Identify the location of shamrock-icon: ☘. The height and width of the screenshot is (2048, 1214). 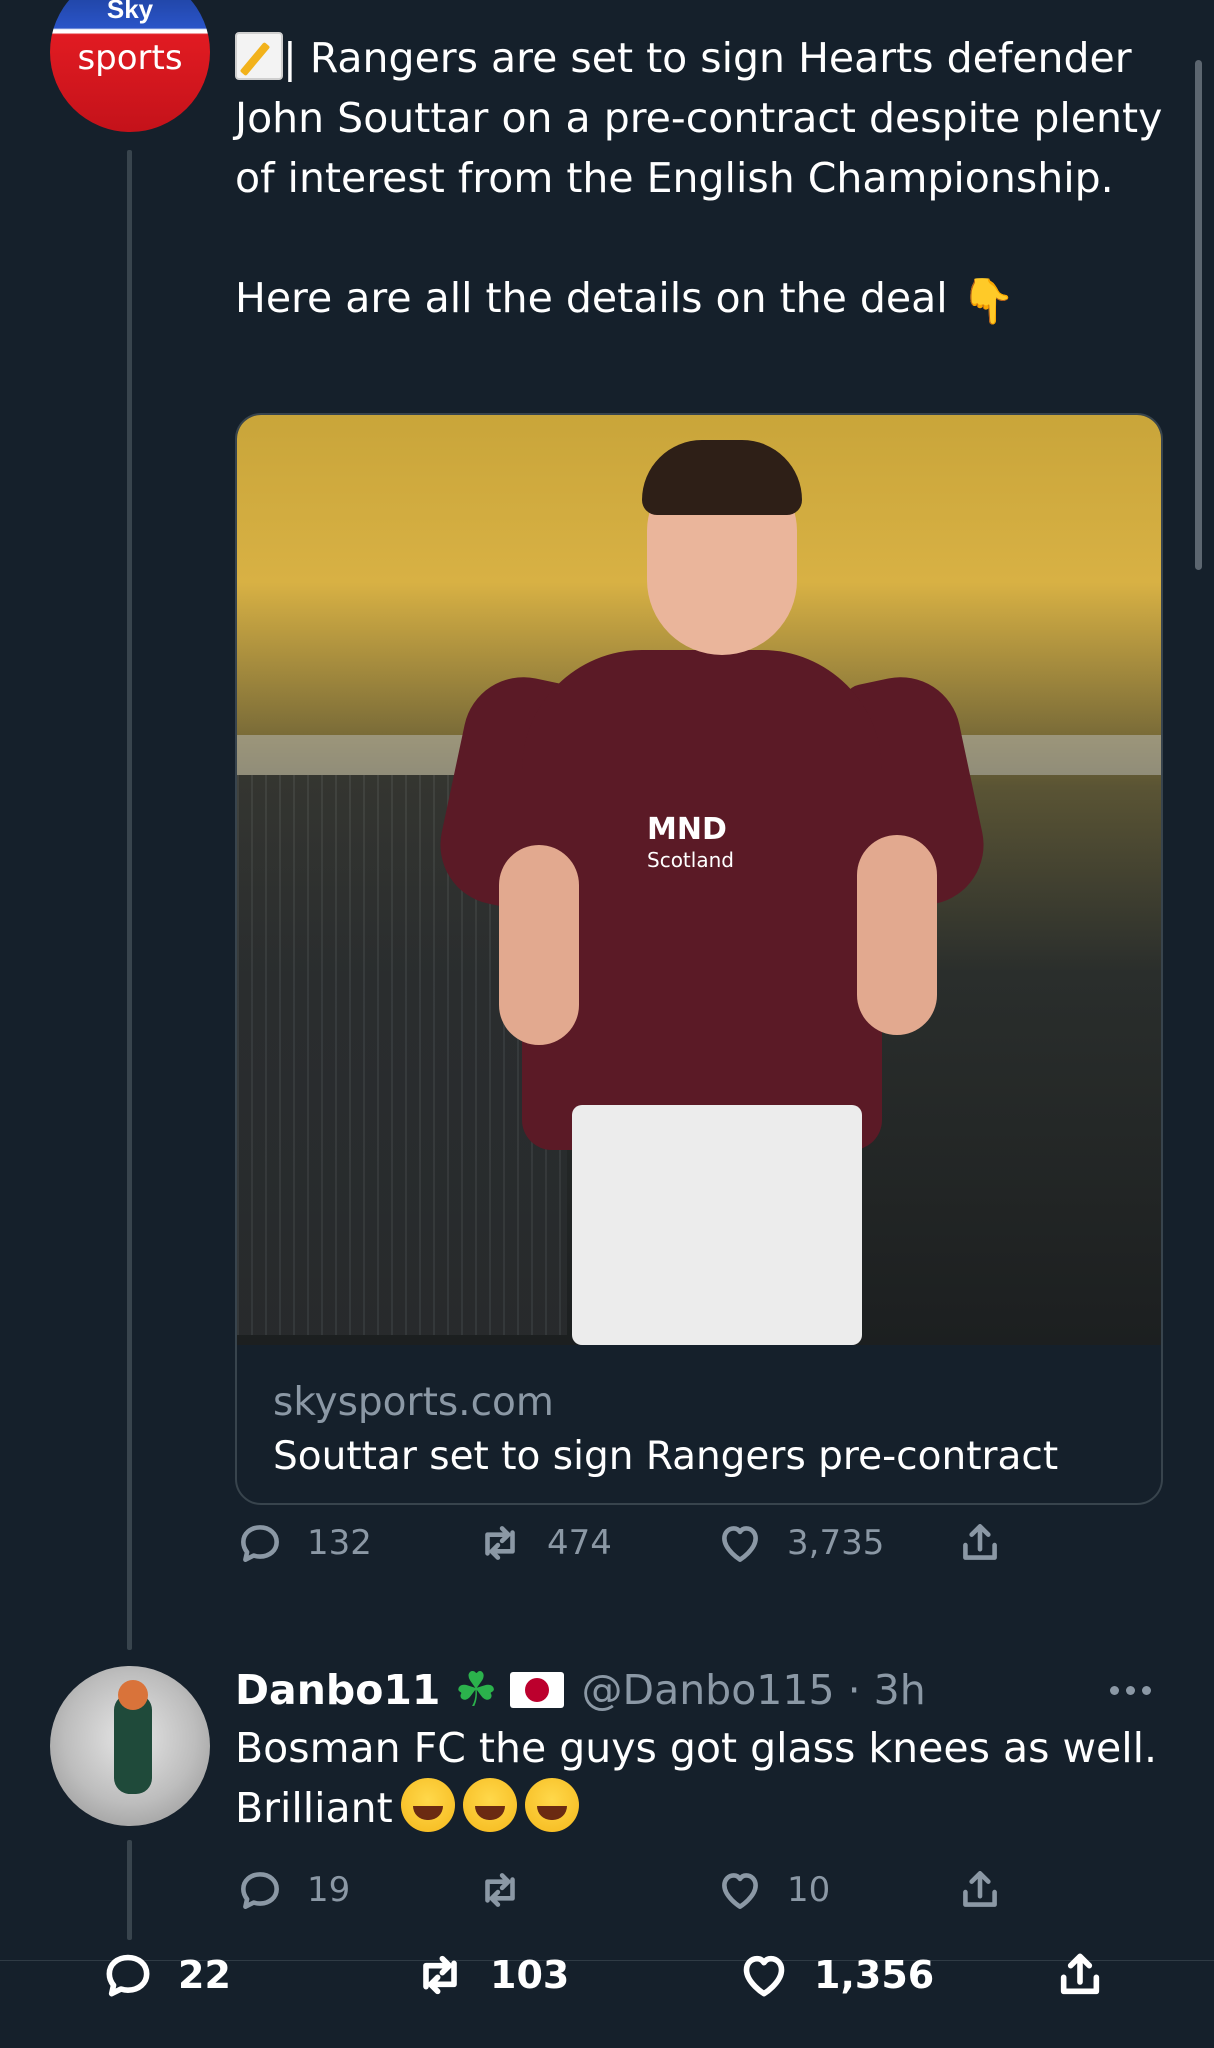
(476, 1690).